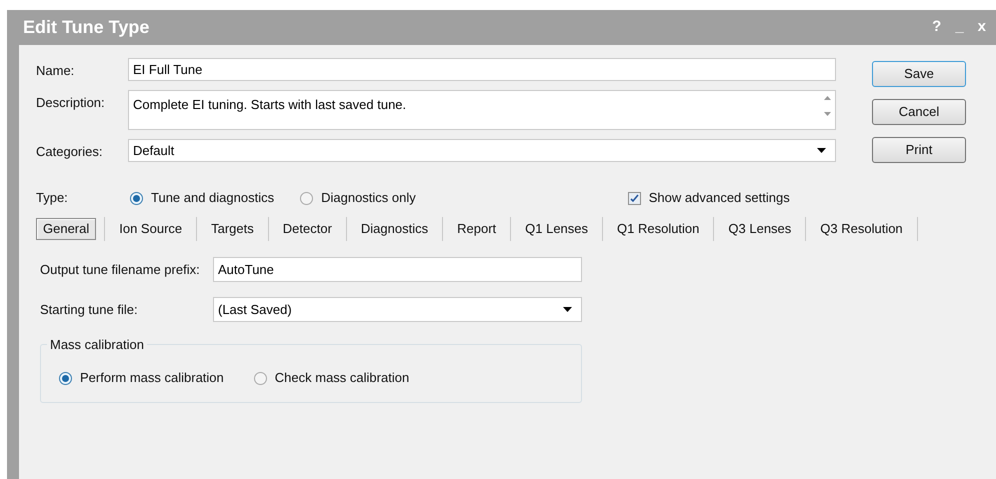 The height and width of the screenshot is (479, 996). I want to click on tab: Targets, so click(232, 229).